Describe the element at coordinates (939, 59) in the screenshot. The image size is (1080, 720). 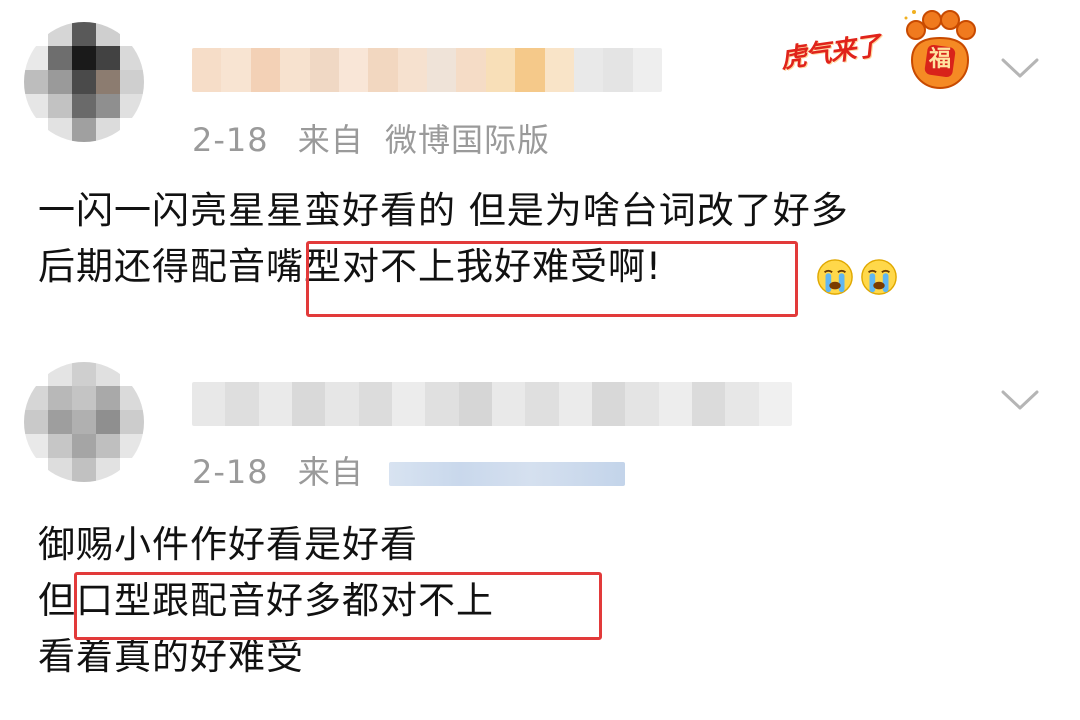
I see `badge-fu-text: 福` at that location.